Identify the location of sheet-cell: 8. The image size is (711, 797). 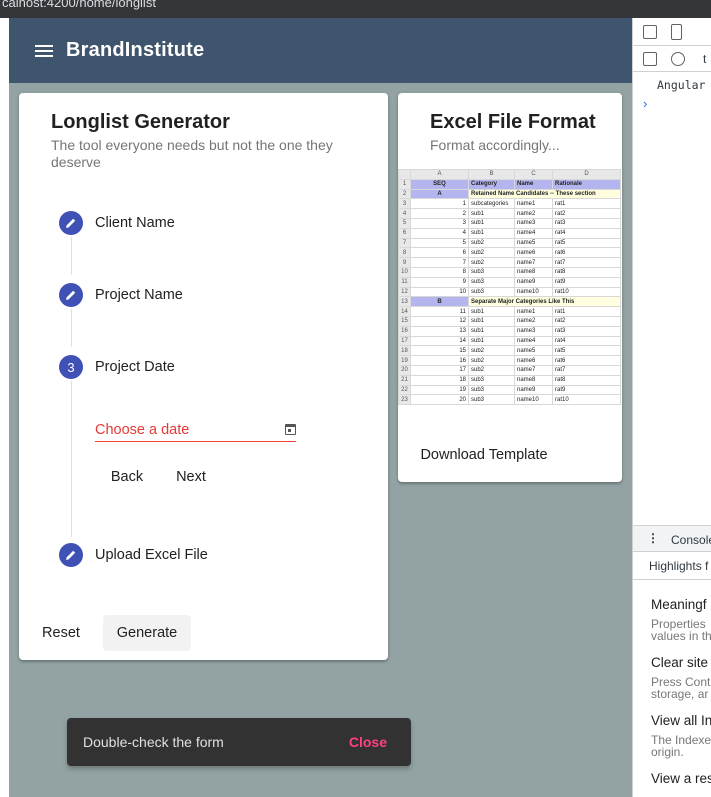
(439, 272).